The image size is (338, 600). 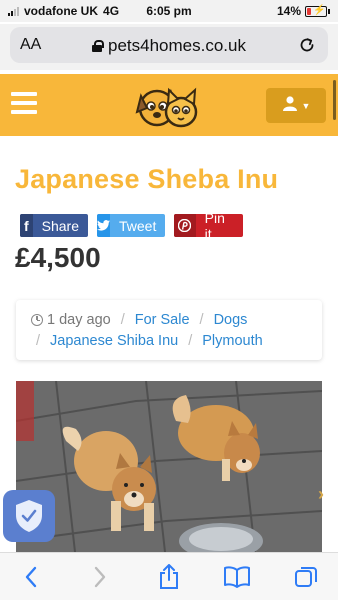 I want to click on share-icon, so click(x=169, y=577).